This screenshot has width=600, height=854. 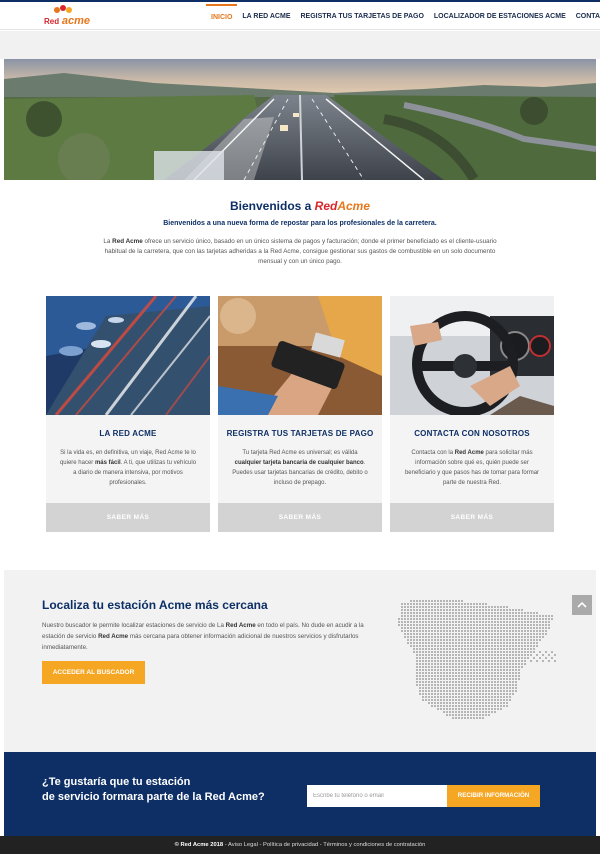 I want to click on acceder-buscador-button: ACCEDER AL BUSCADOR, so click(x=93, y=672).